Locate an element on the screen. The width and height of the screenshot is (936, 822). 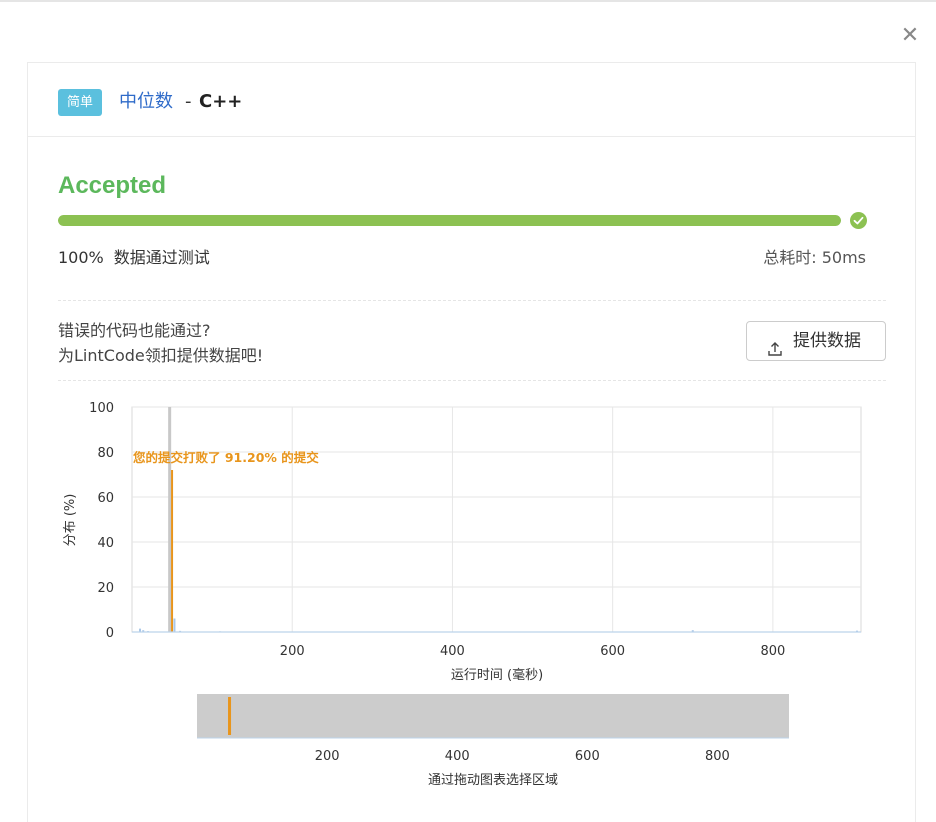
passed-tests-summary: 100% 数据通过测试 is located at coordinates (134, 258).